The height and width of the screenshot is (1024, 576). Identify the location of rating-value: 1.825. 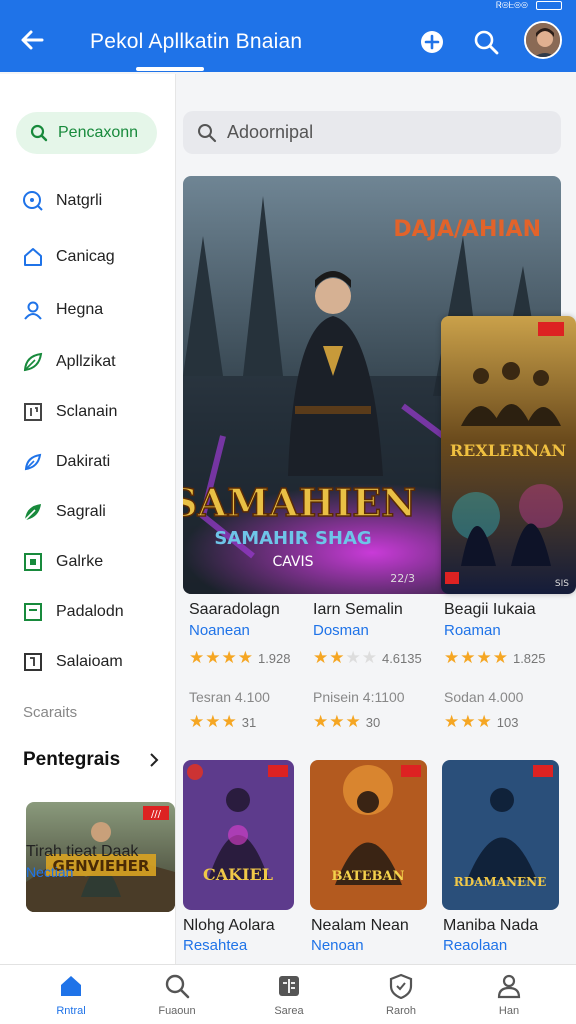
(529, 658).